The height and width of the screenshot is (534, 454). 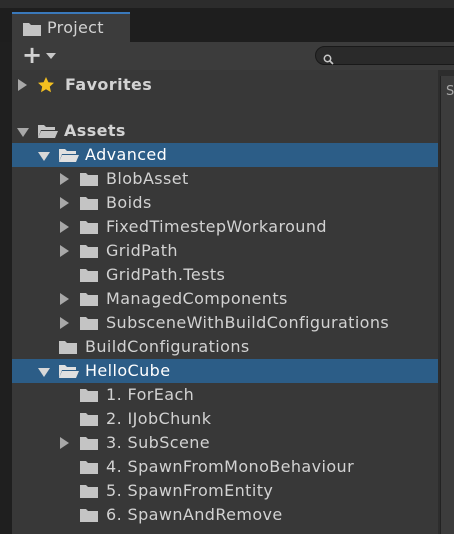 What do you see at coordinates (225, 203) in the screenshot?
I see `tree-item-boids: Boids` at bounding box center [225, 203].